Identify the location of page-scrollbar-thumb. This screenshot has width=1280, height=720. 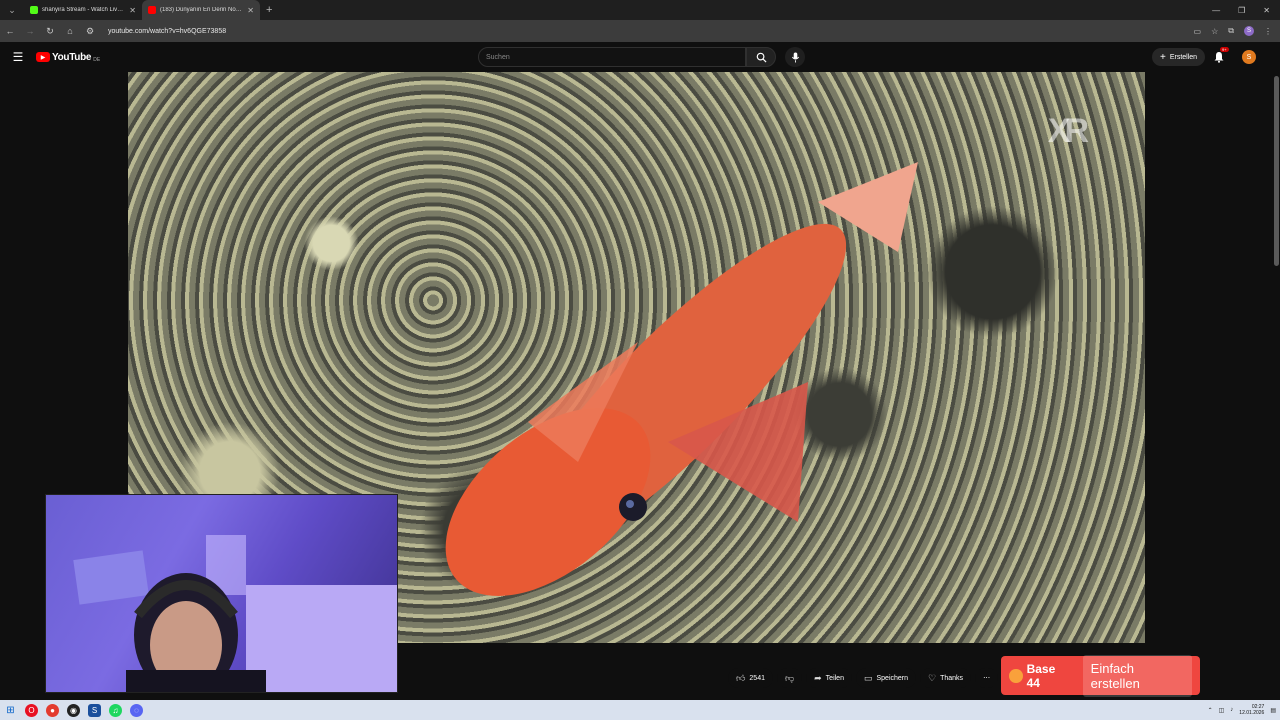
(1276, 171).